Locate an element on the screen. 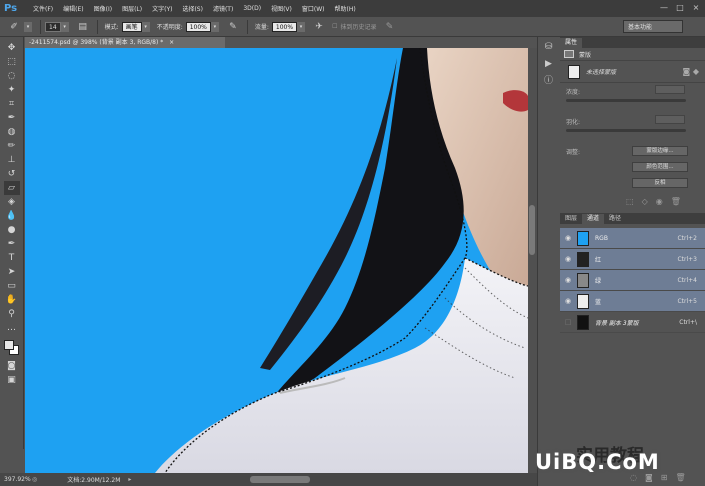  opacity-dropdown: ▾ is located at coordinates (214, 26).